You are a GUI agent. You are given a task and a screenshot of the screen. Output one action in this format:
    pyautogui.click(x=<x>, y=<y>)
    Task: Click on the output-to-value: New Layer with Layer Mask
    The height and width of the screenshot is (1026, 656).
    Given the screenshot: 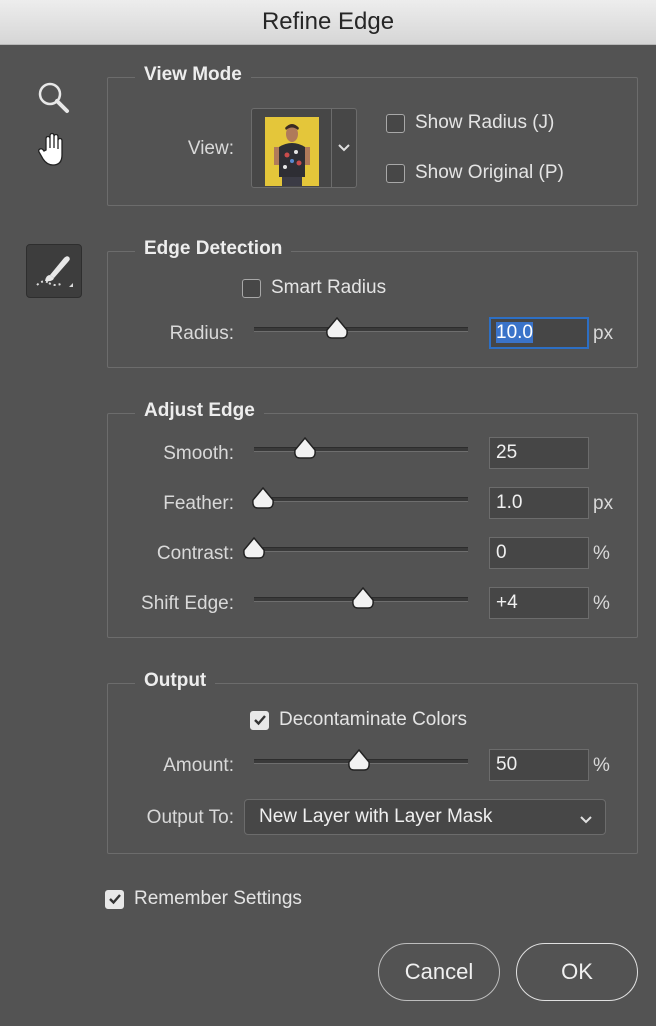 What is the action you would take?
    pyautogui.click(x=376, y=816)
    